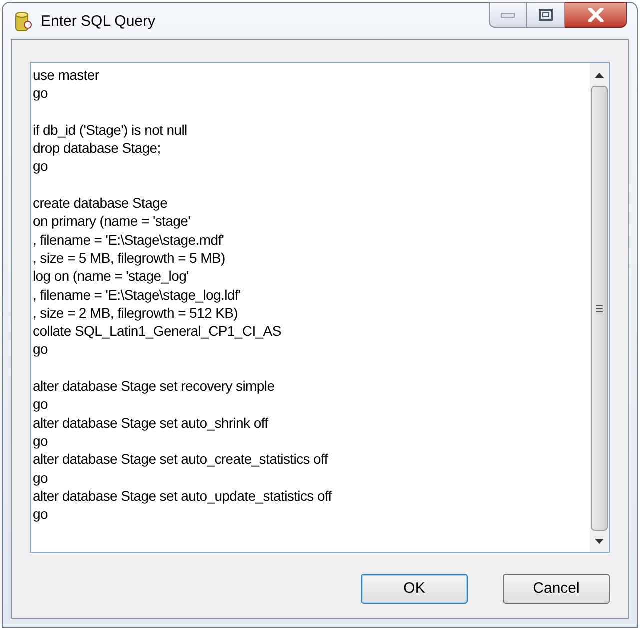 This screenshot has width=640, height=630. I want to click on window-title: Enter SQL Query, so click(98, 22).